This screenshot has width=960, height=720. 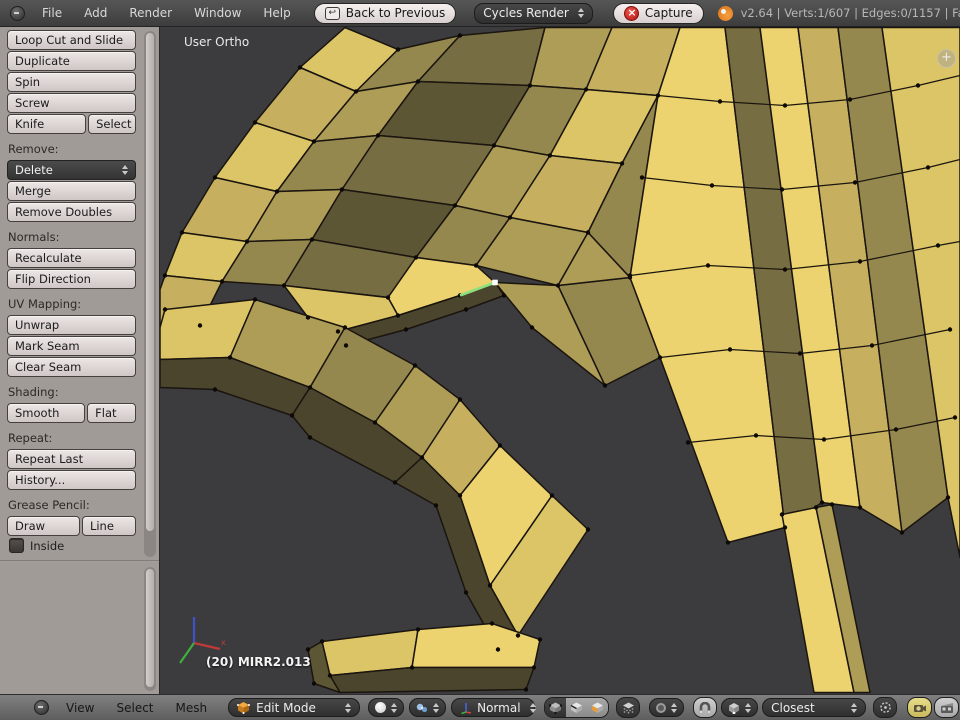 What do you see at coordinates (386, 707) in the screenshot?
I see `viewport-shading-select` at bounding box center [386, 707].